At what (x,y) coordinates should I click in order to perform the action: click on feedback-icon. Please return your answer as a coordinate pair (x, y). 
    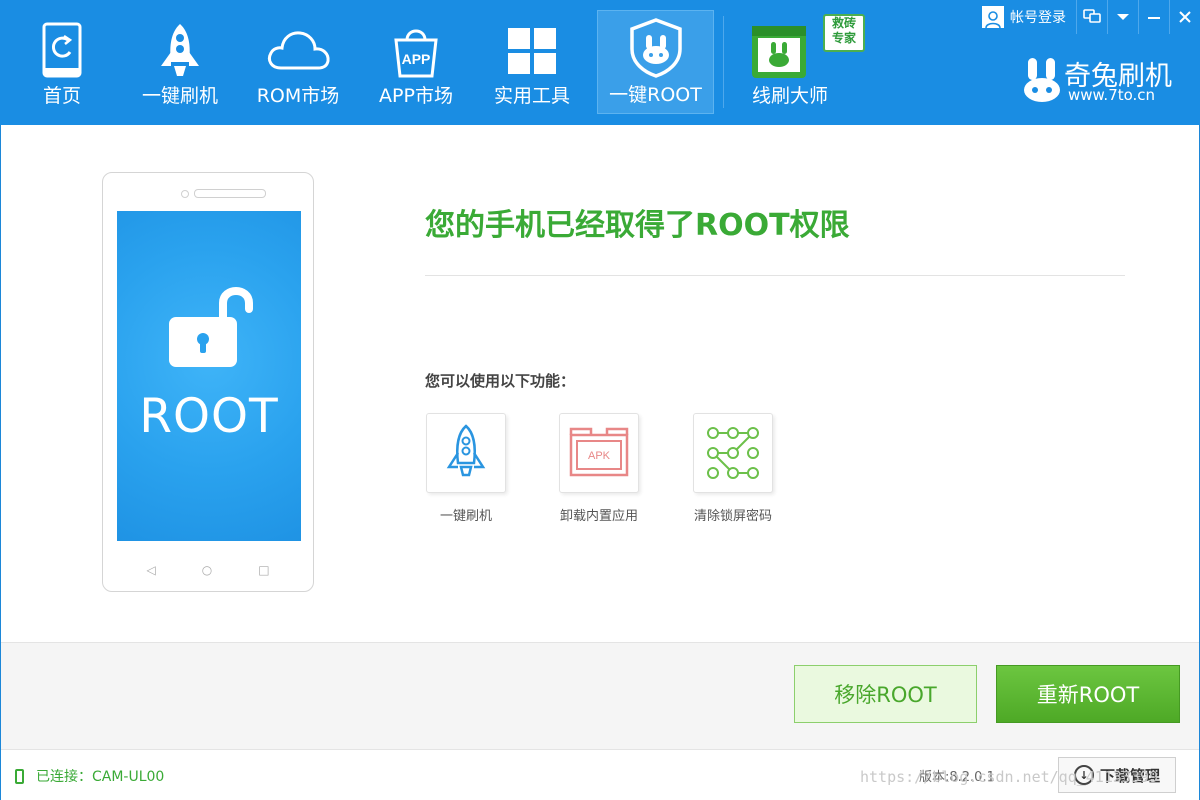
    Looking at the image, I should click on (1092, 16).